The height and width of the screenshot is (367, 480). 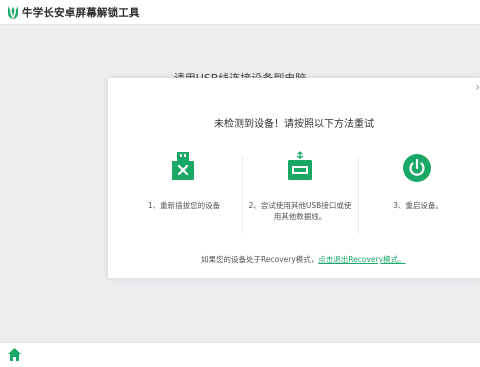 What do you see at coordinates (294, 124) in the screenshot?
I see `dialog-title: 未检测到设备！请按照以下方法重试` at bounding box center [294, 124].